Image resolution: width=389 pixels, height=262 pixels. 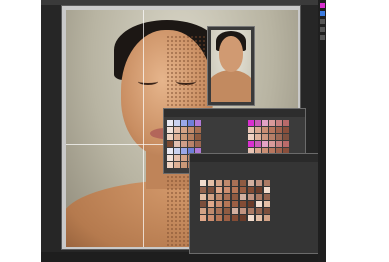 I want to click on vertical-guide, so click(x=143, y=128).